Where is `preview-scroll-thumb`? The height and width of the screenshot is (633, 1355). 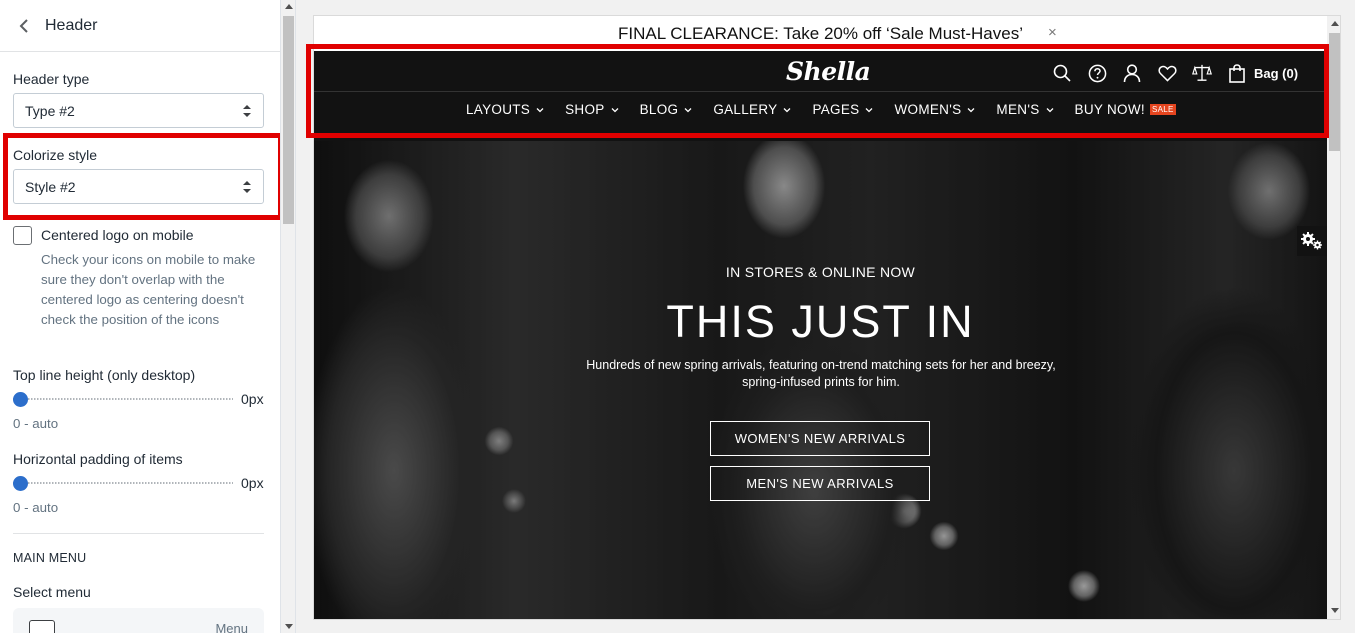
preview-scroll-thumb is located at coordinates (1334, 92).